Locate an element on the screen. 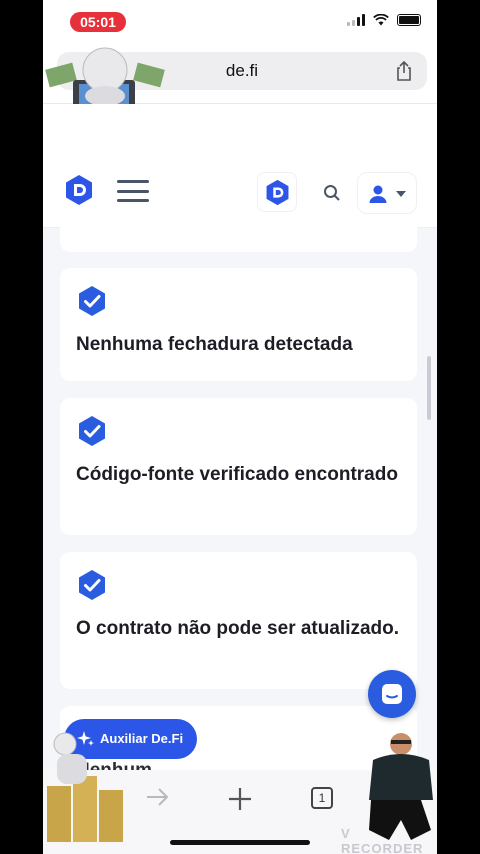 Image resolution: width=480 pixels, height=854 pixels. defi-logo is located at coordinates (79, 190).